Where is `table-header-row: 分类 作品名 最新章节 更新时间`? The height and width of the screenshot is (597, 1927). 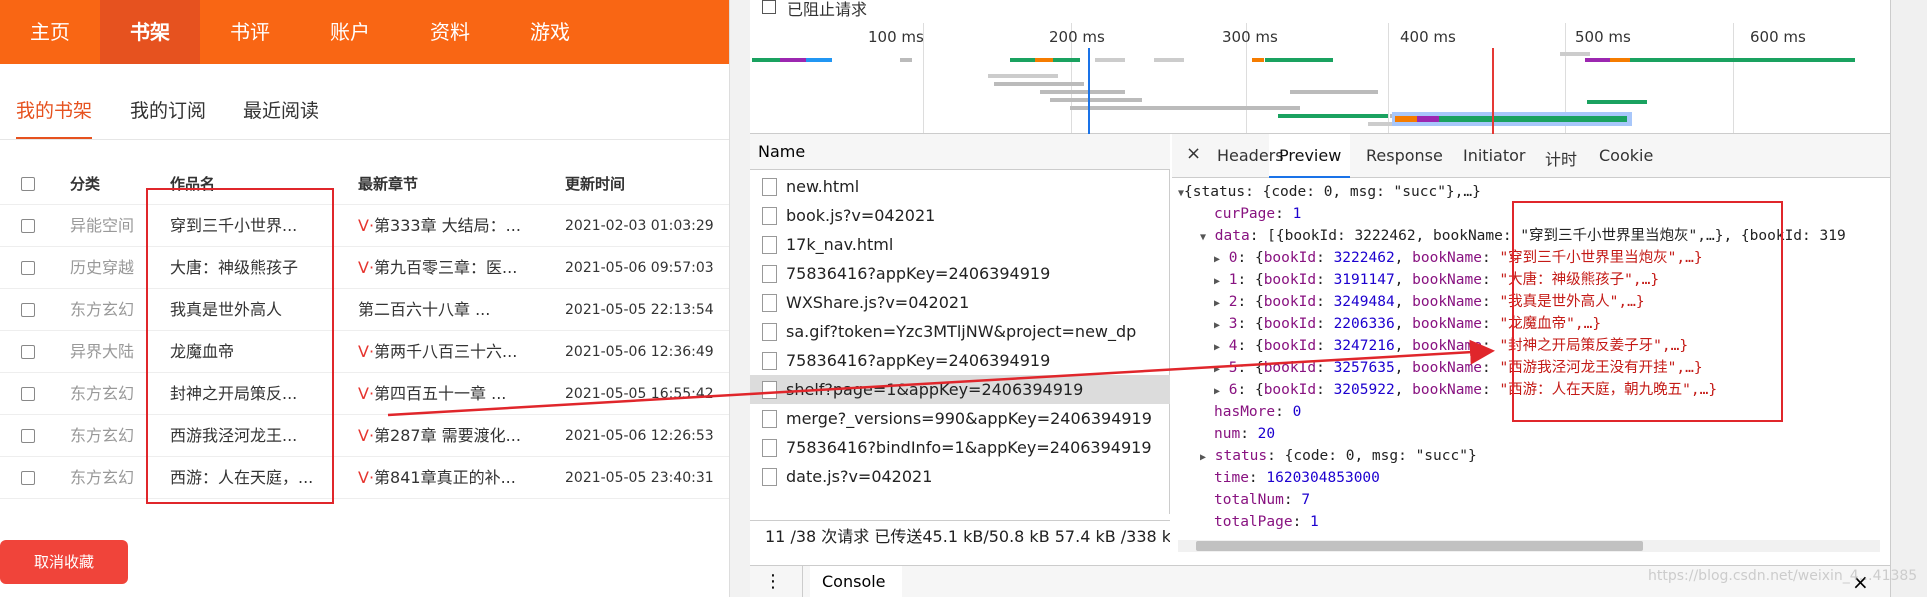
table-header-row: 分类 作品名 最新章节 更新时间 is located at coordinates (364, 184).